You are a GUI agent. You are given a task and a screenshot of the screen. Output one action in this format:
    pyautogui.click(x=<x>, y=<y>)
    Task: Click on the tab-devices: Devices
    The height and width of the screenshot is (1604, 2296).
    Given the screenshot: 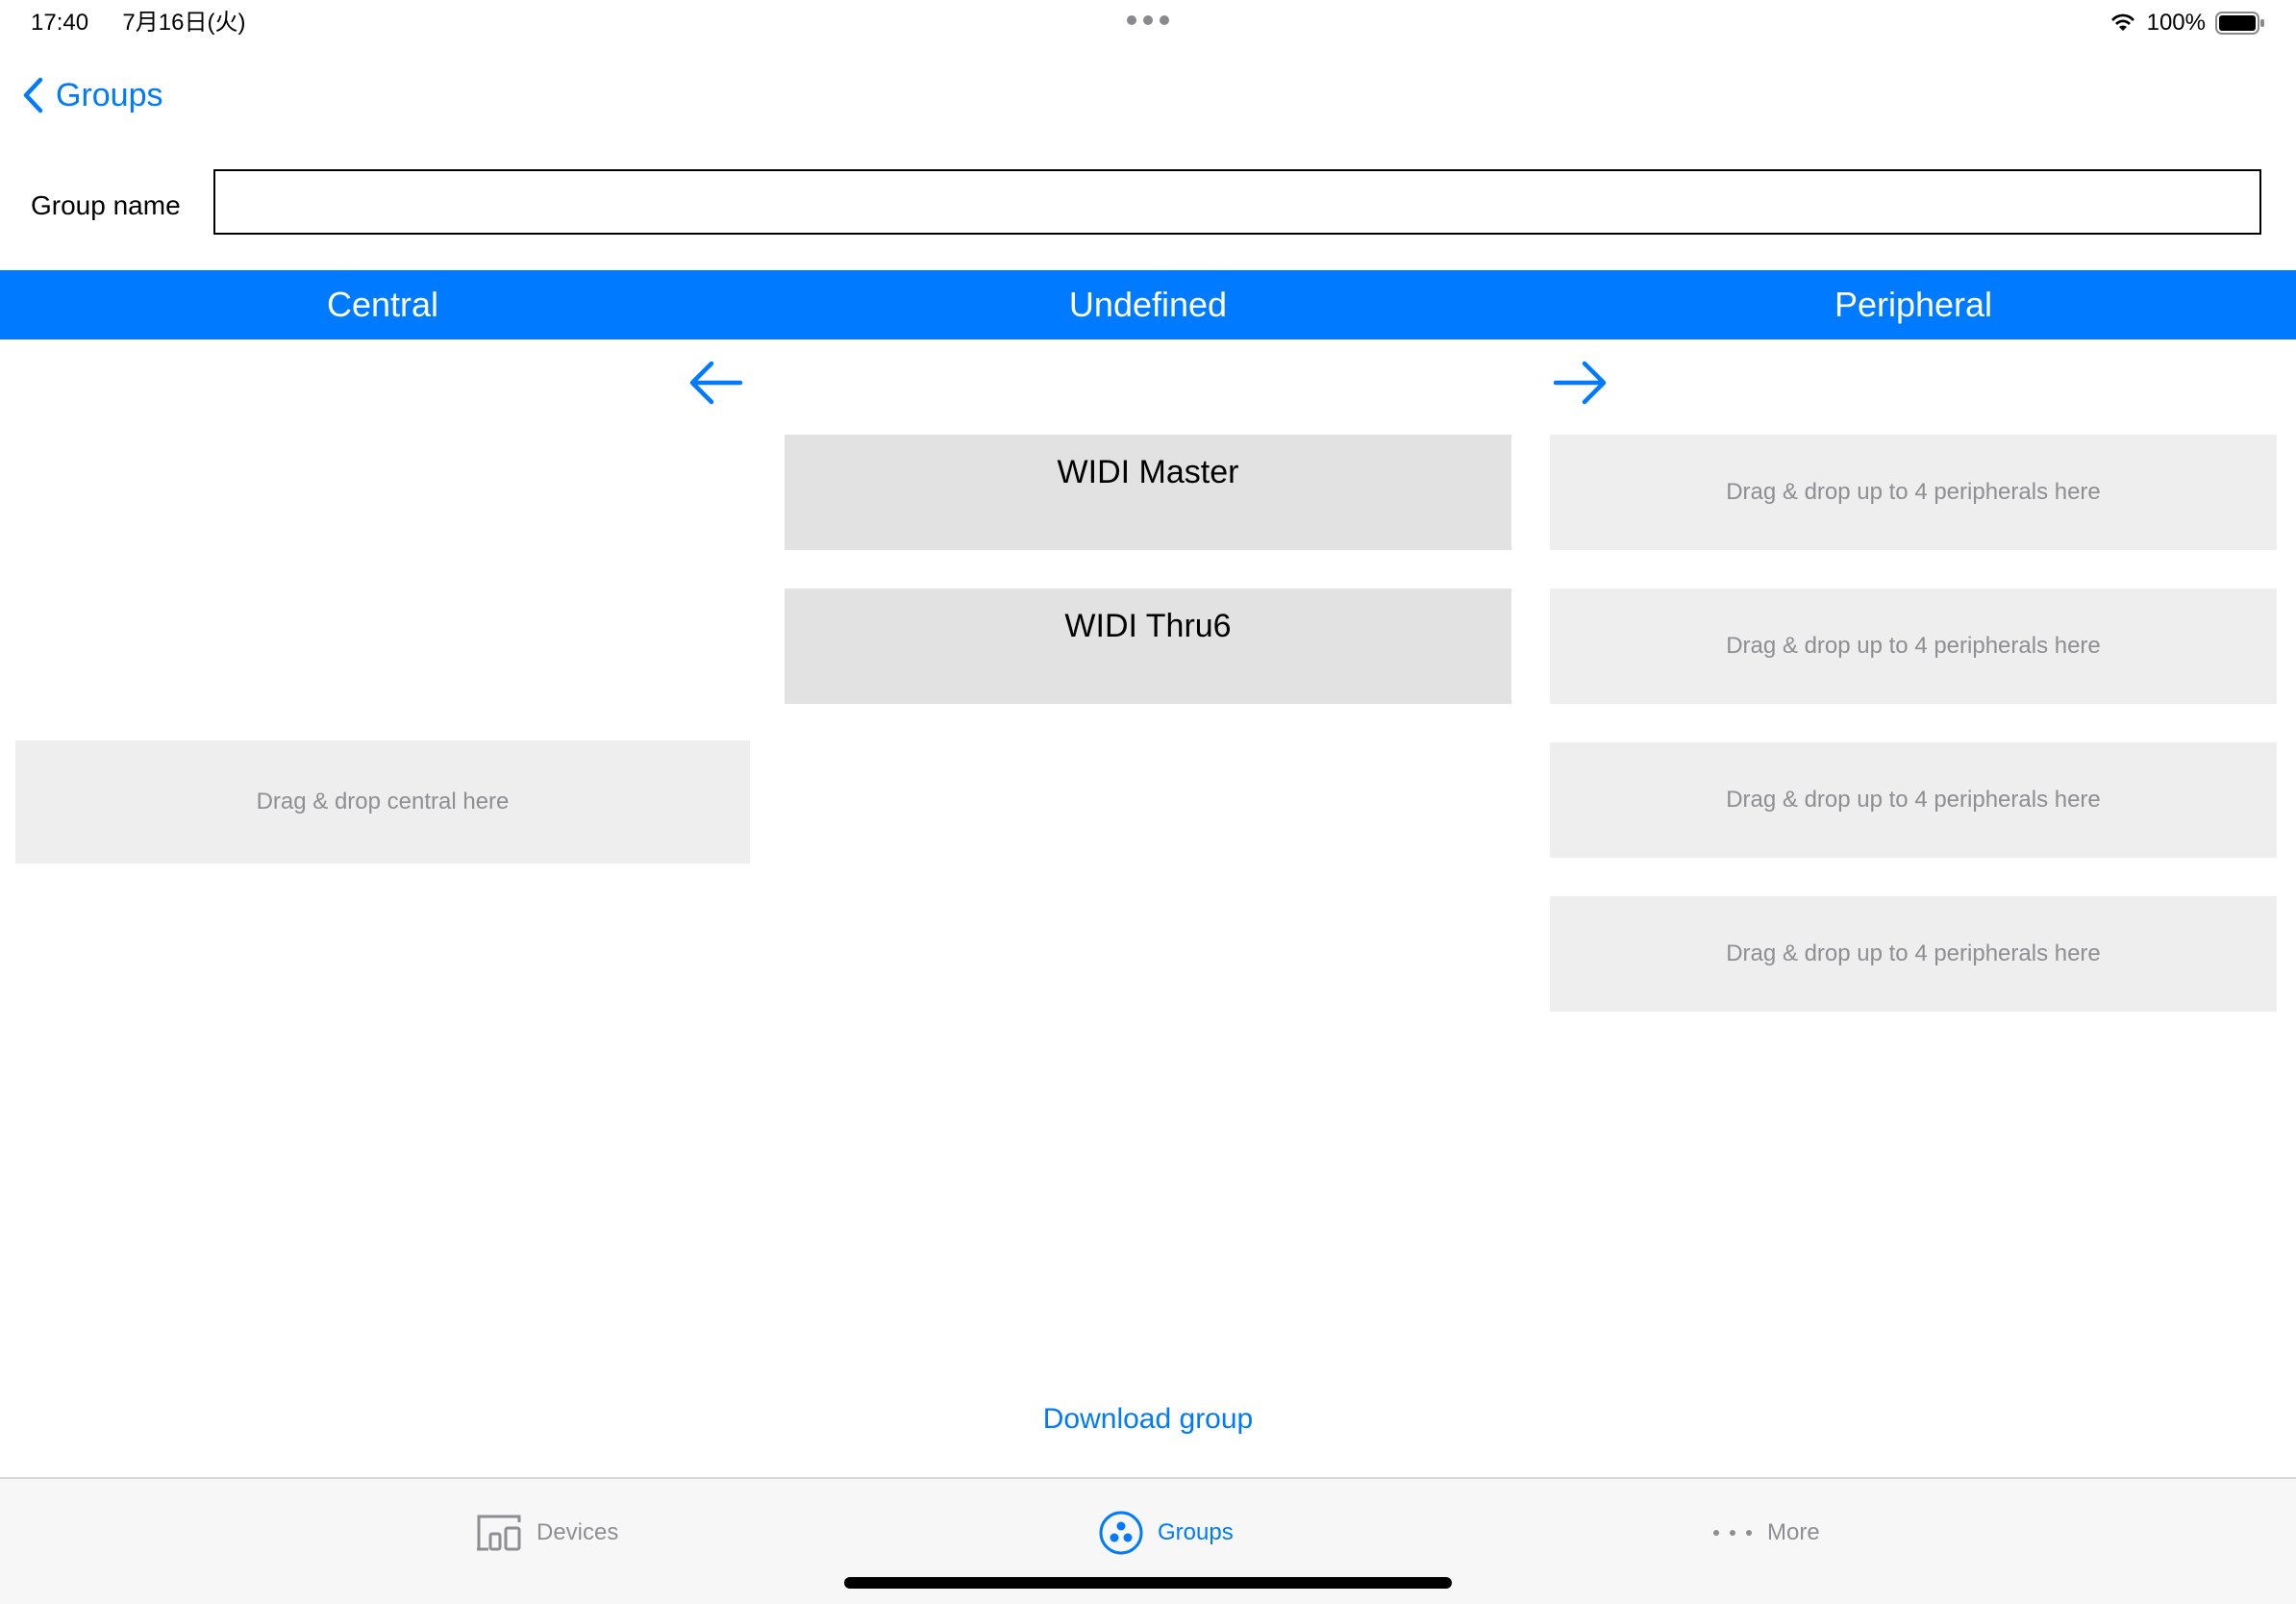 What is the action you would take?
    pyautogui.click(x=546, y=1533)
    